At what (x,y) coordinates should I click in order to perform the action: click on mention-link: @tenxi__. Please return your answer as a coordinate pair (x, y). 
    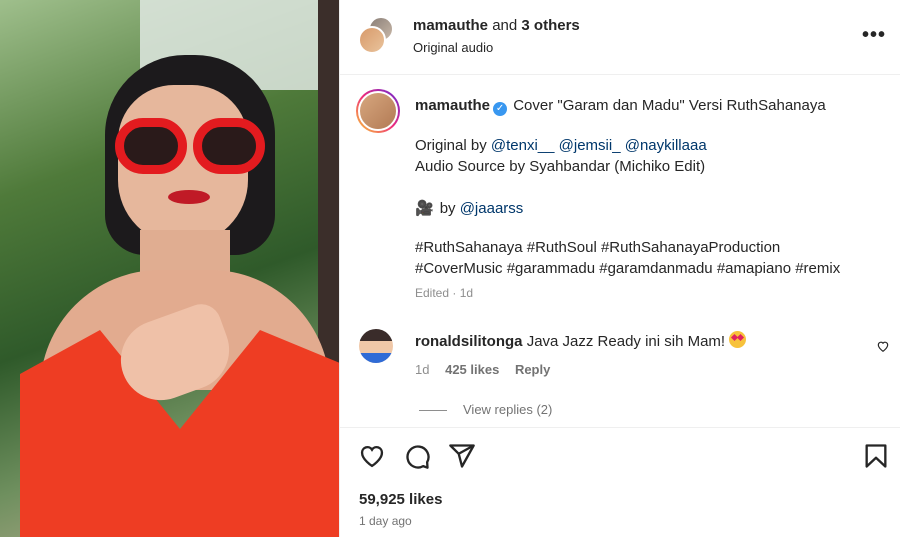
    Looking at the image, I should click on (523, 145).